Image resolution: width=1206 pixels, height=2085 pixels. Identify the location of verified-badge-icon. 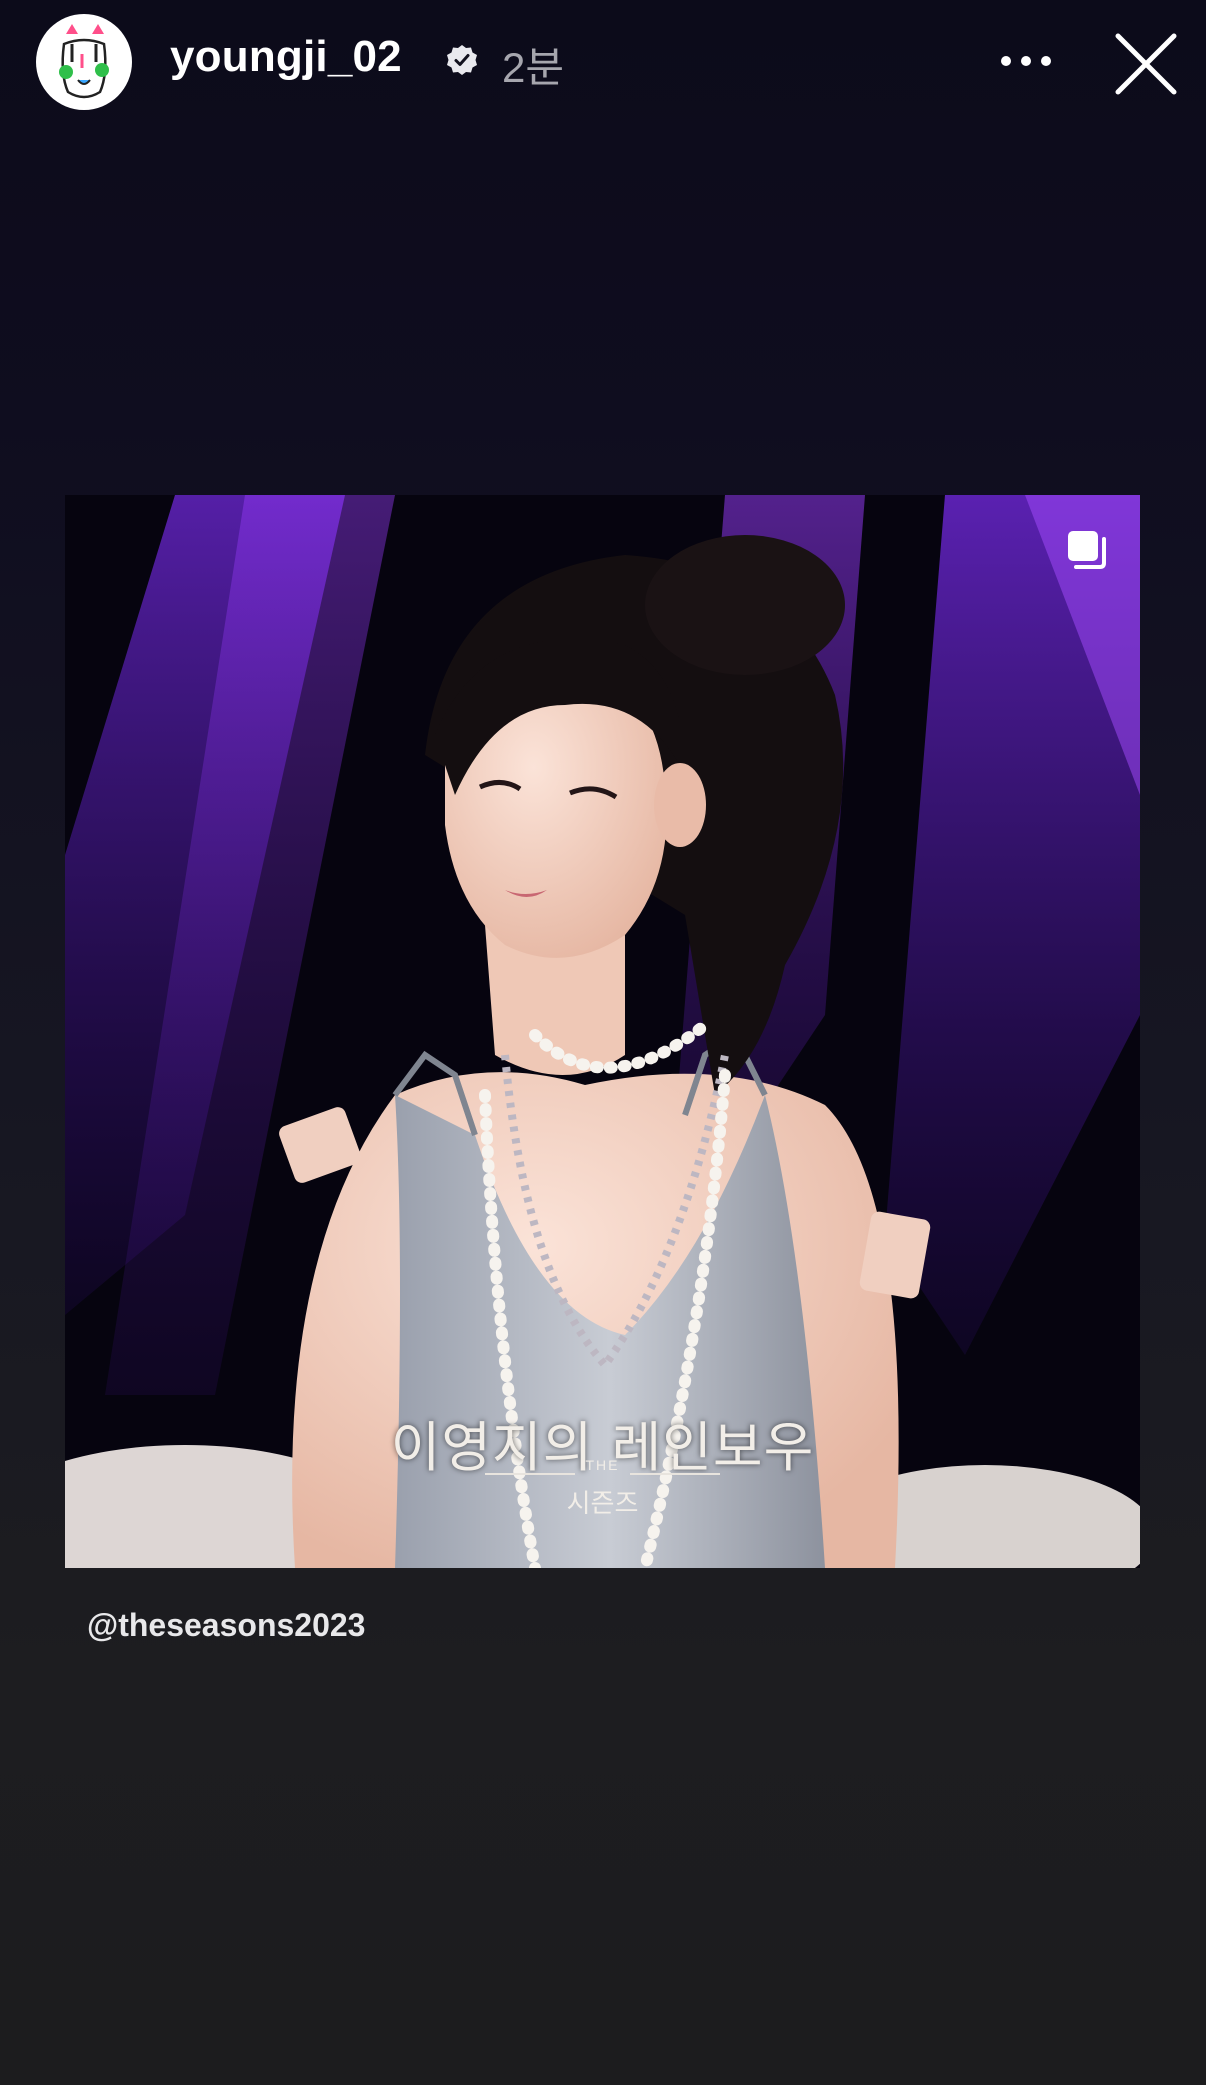
(462, 60).